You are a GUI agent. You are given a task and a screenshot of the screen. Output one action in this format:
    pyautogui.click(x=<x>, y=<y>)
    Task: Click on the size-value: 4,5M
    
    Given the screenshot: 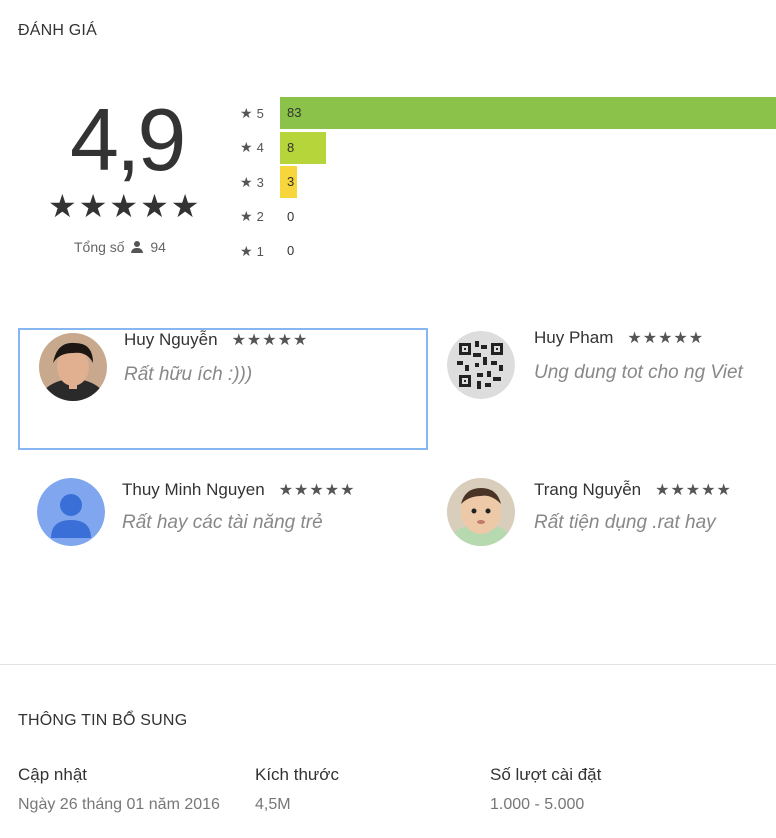 What is the action you would take?
    pyautogui.click(x=273, y=804)
    